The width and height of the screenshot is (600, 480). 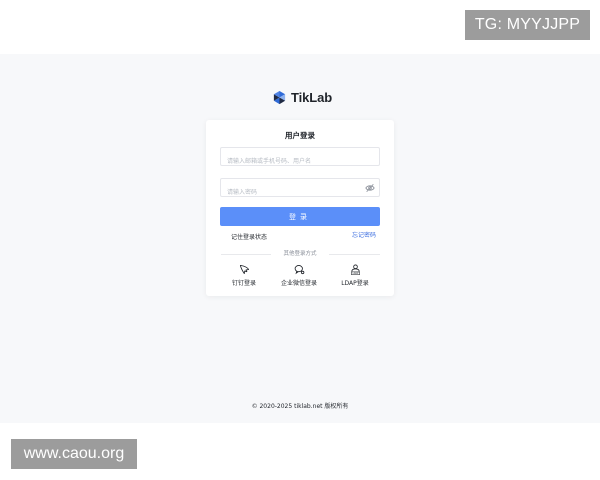 I want to click on tiklab-logo-icon, so click(x=279, y=97).